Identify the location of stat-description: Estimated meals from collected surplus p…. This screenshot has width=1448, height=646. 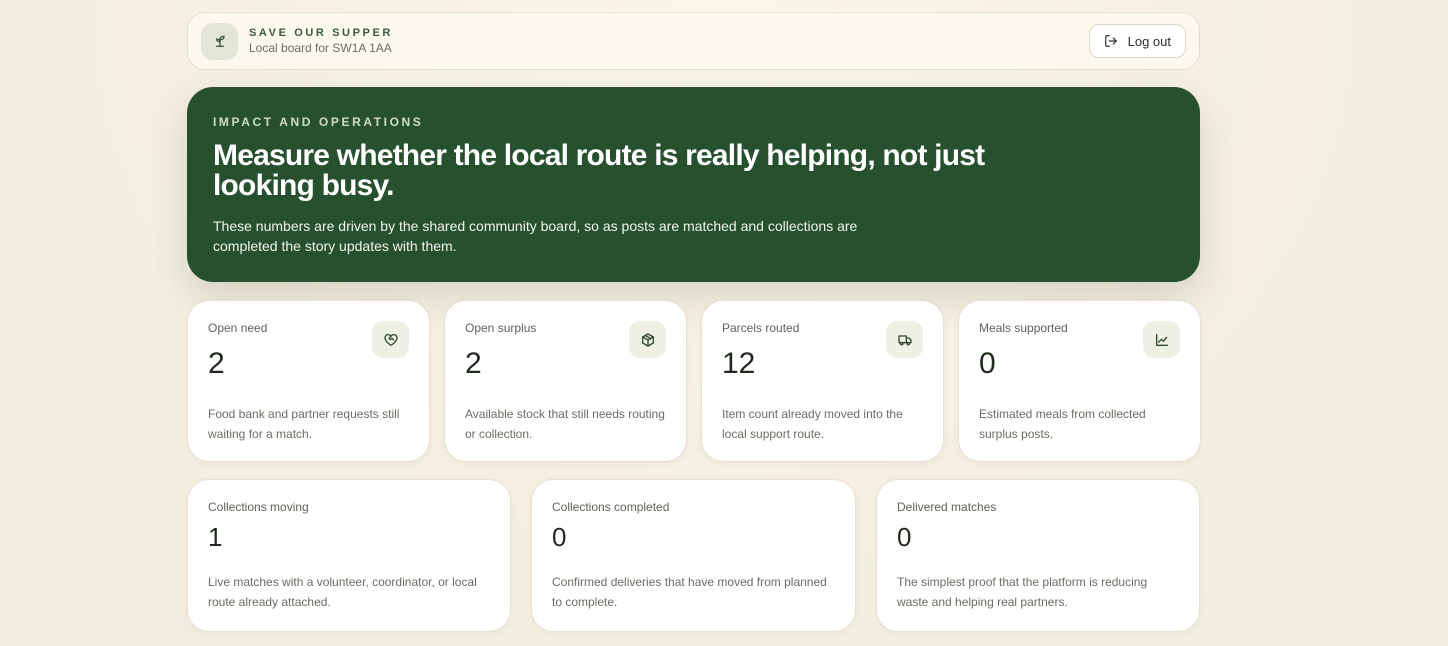
(1062, 424).